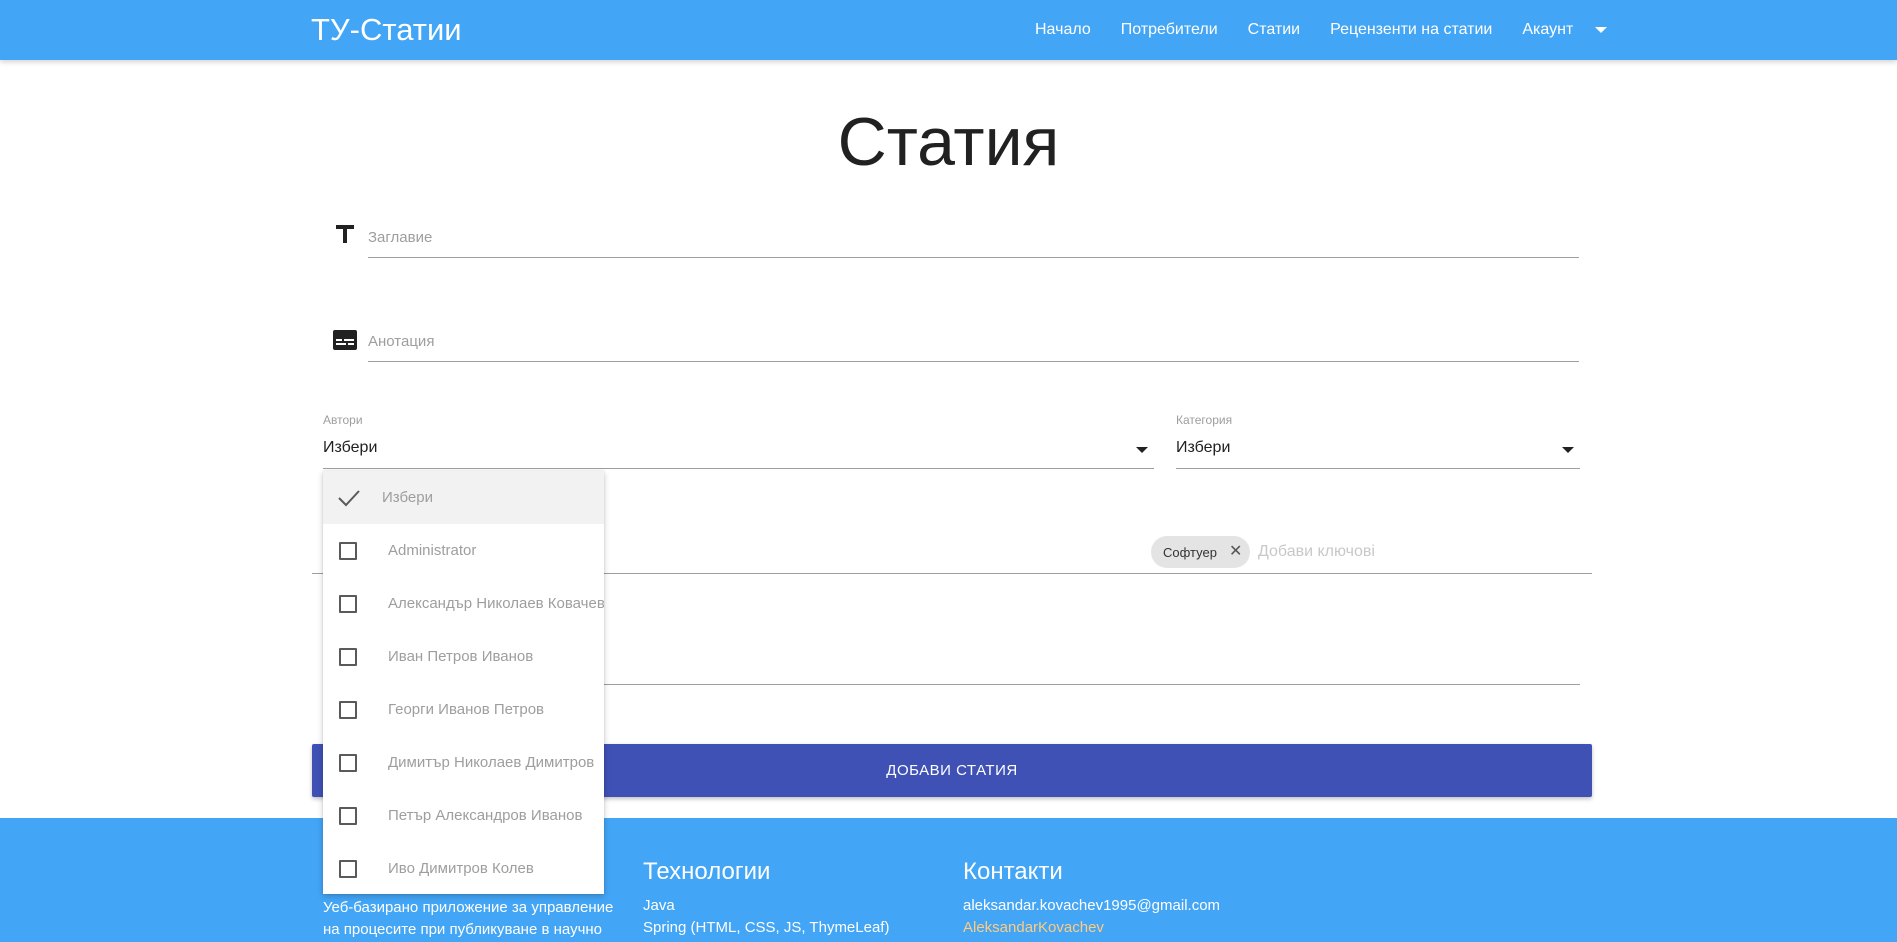 This screenshot has height=942, width=1897. What do you see at coordinates (343, 420) in the screenshot?
I see `authors-label: Автори` at bounding box center [343, 420].